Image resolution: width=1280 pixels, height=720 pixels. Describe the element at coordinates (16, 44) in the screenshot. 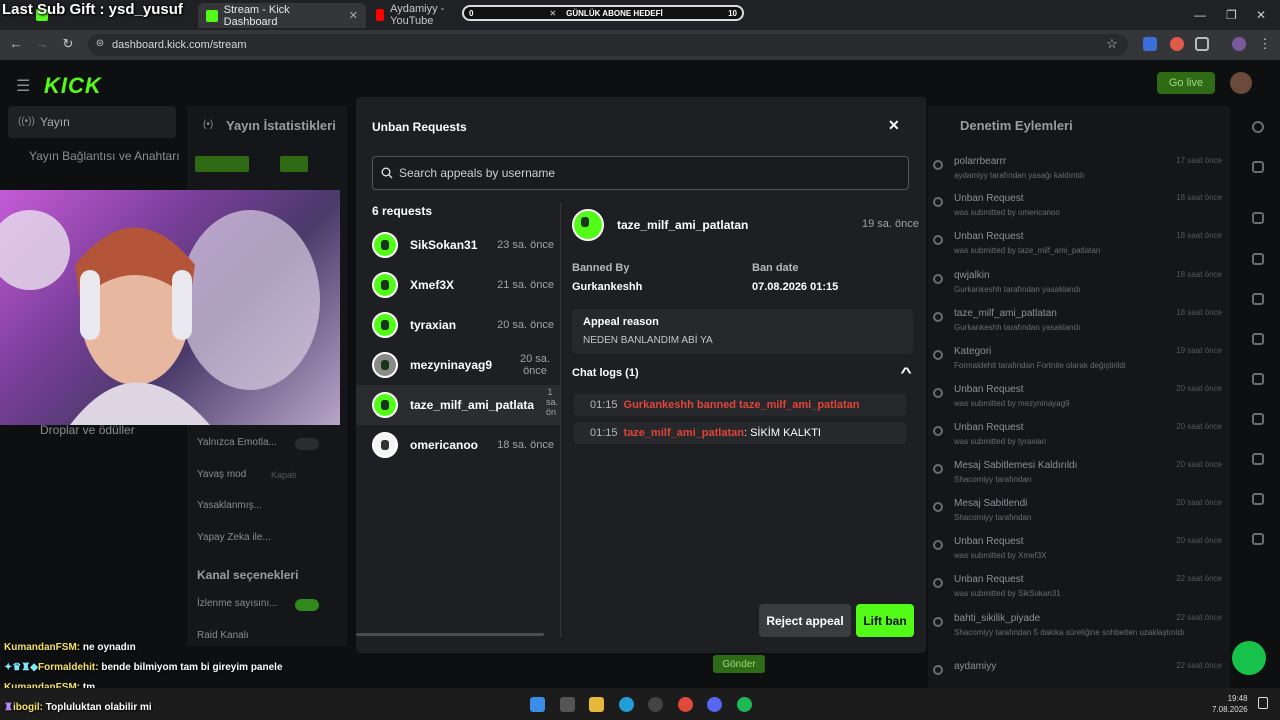

I see `back-icon: ←` at that location.